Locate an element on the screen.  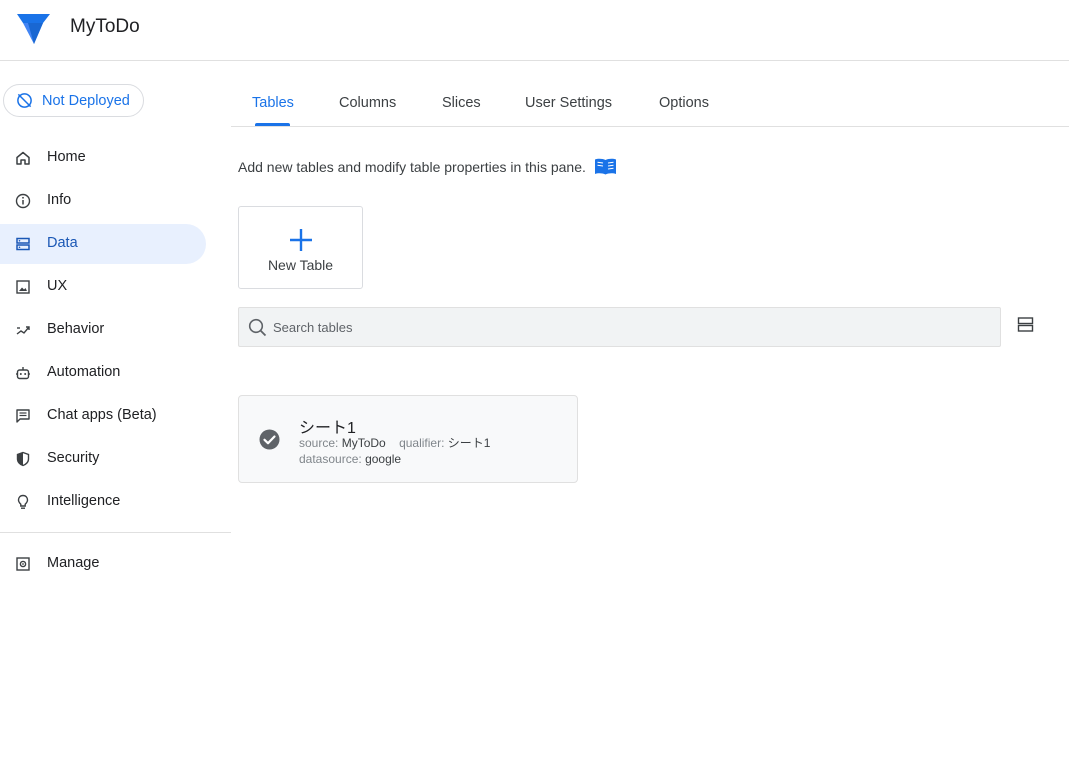
search-tables-input is located at coordinates (623, 327).